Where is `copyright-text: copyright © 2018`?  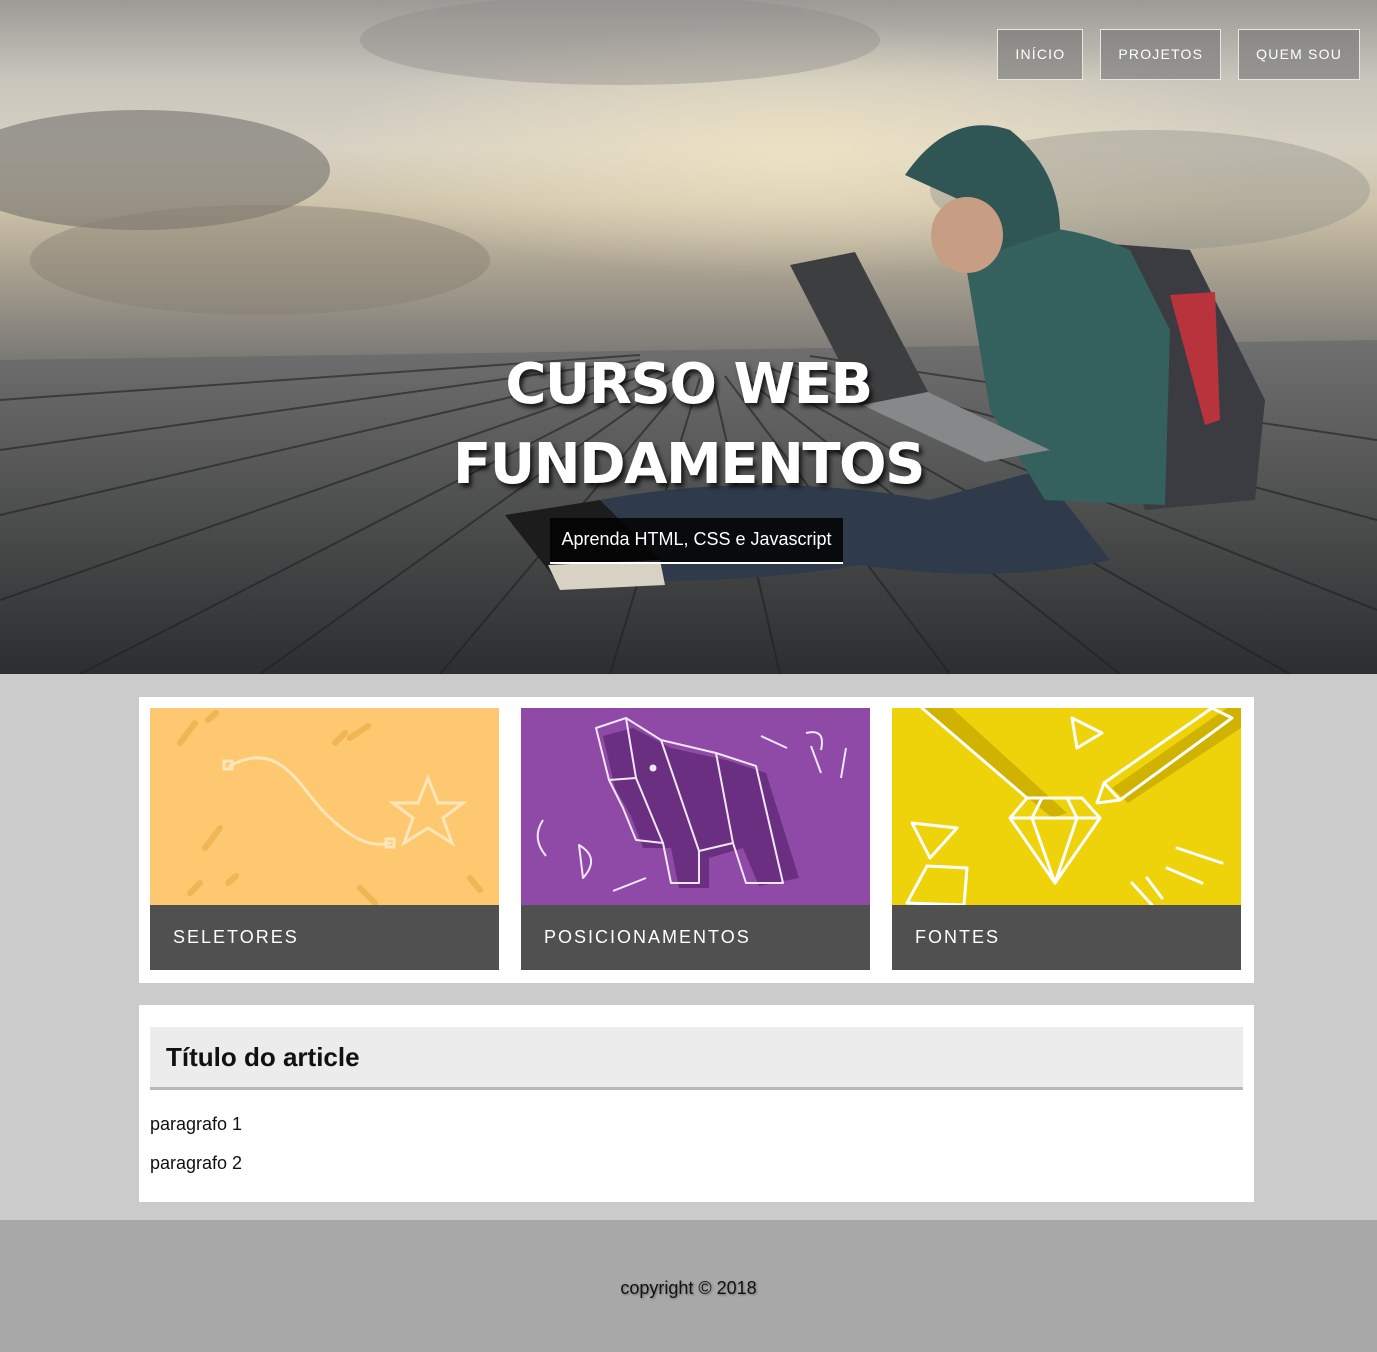
copyright-text: copyright © 2018 is located at coordinates (688, 1288).